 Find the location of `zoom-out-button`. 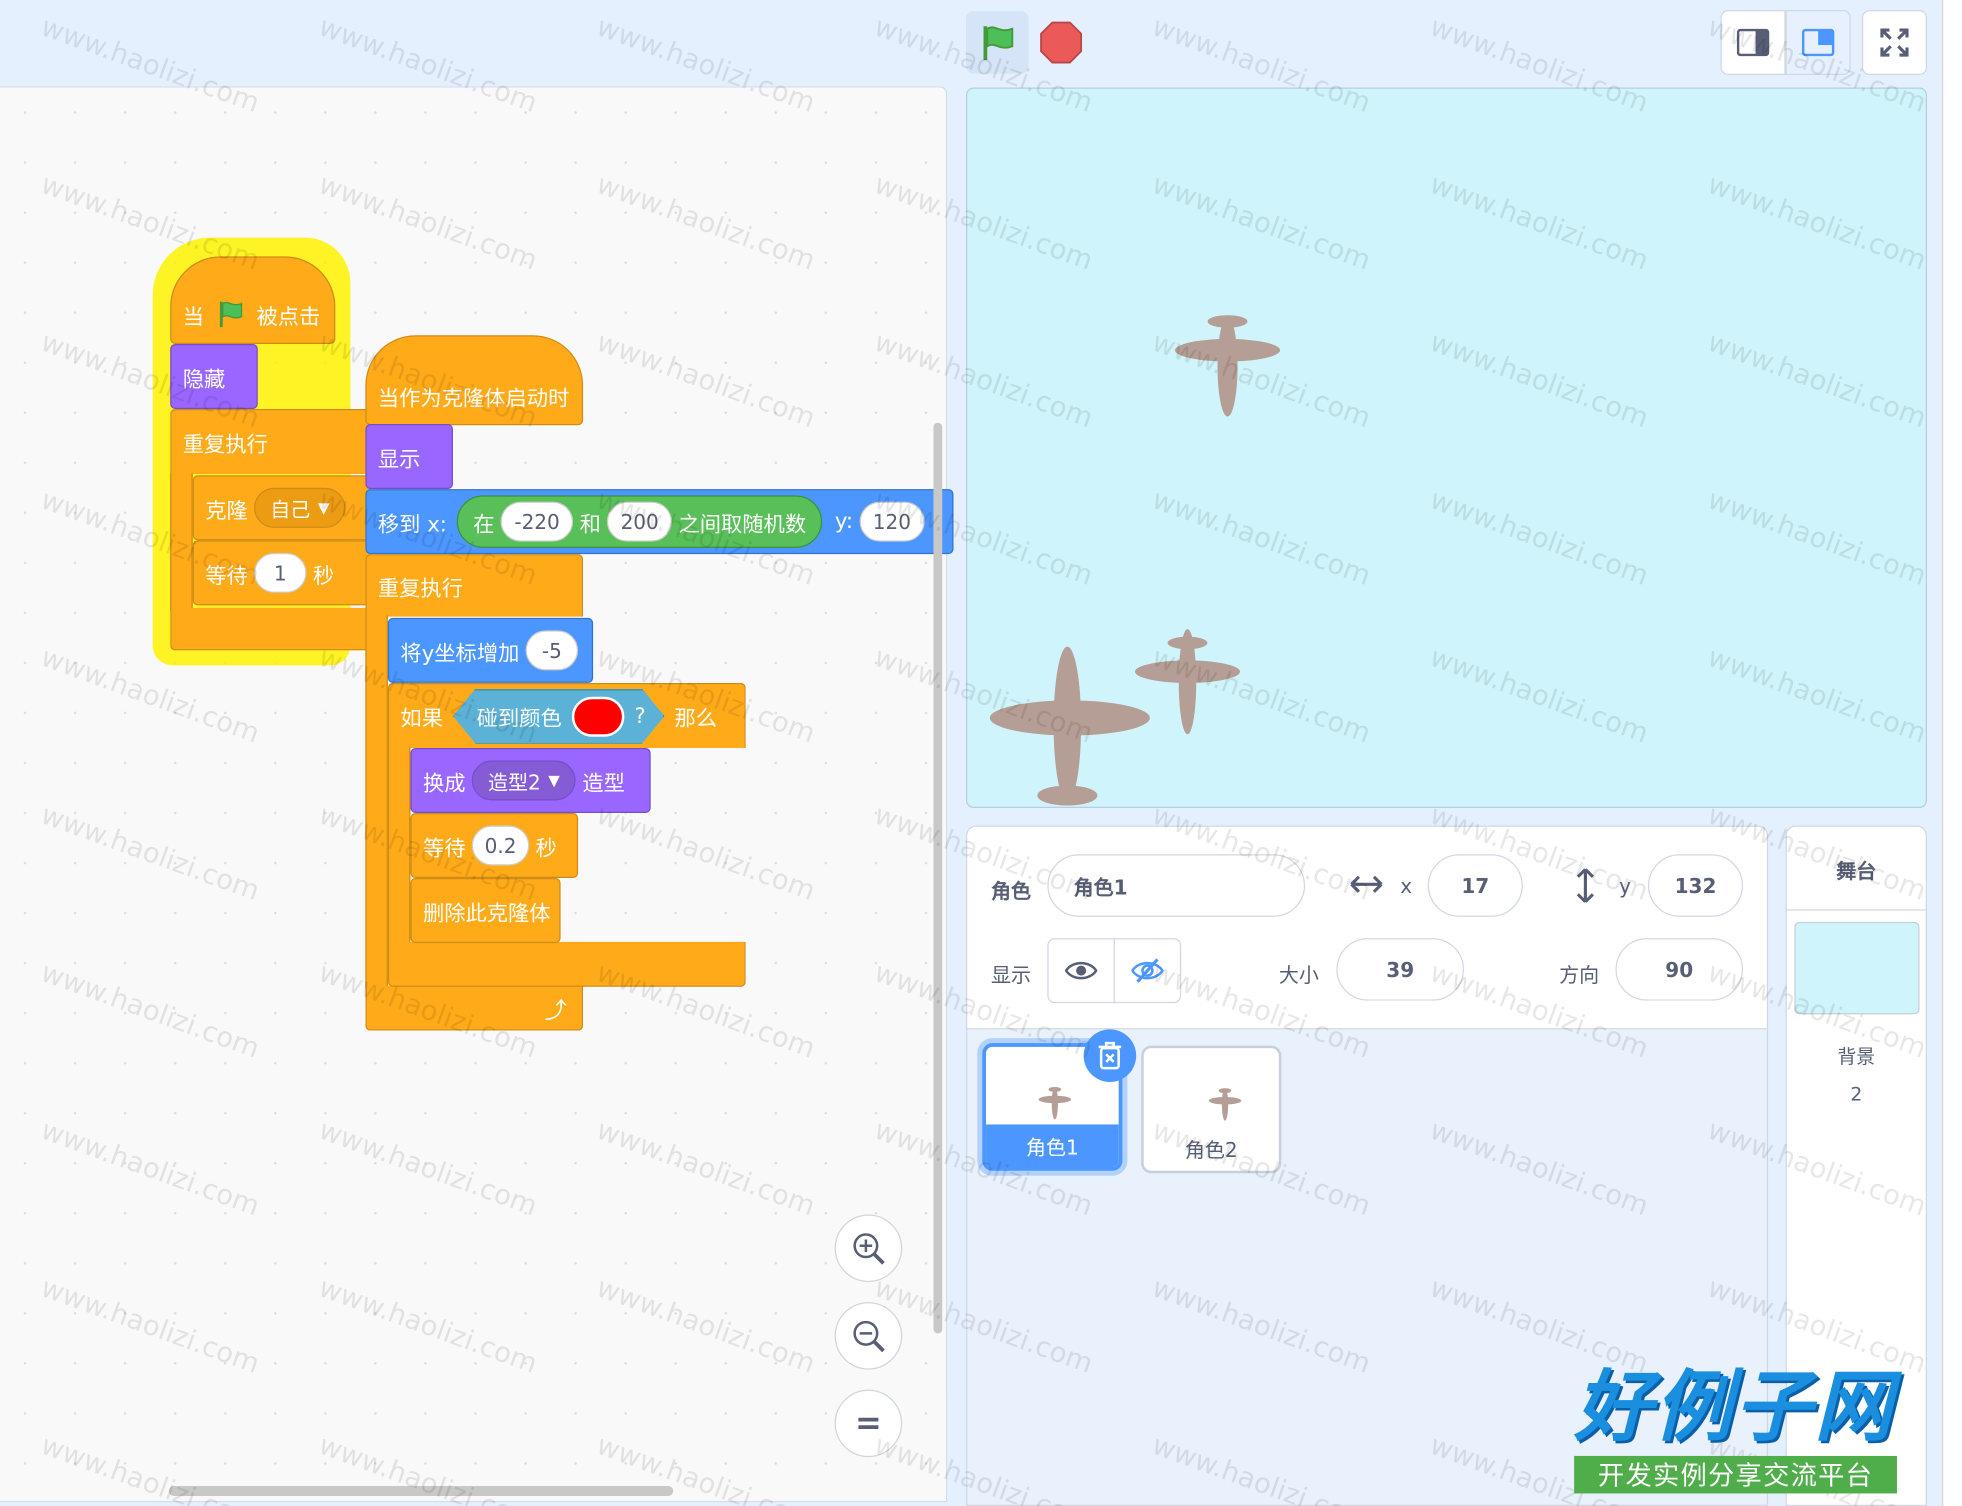

zoom-out-button is located at coordinates (868, 1336).